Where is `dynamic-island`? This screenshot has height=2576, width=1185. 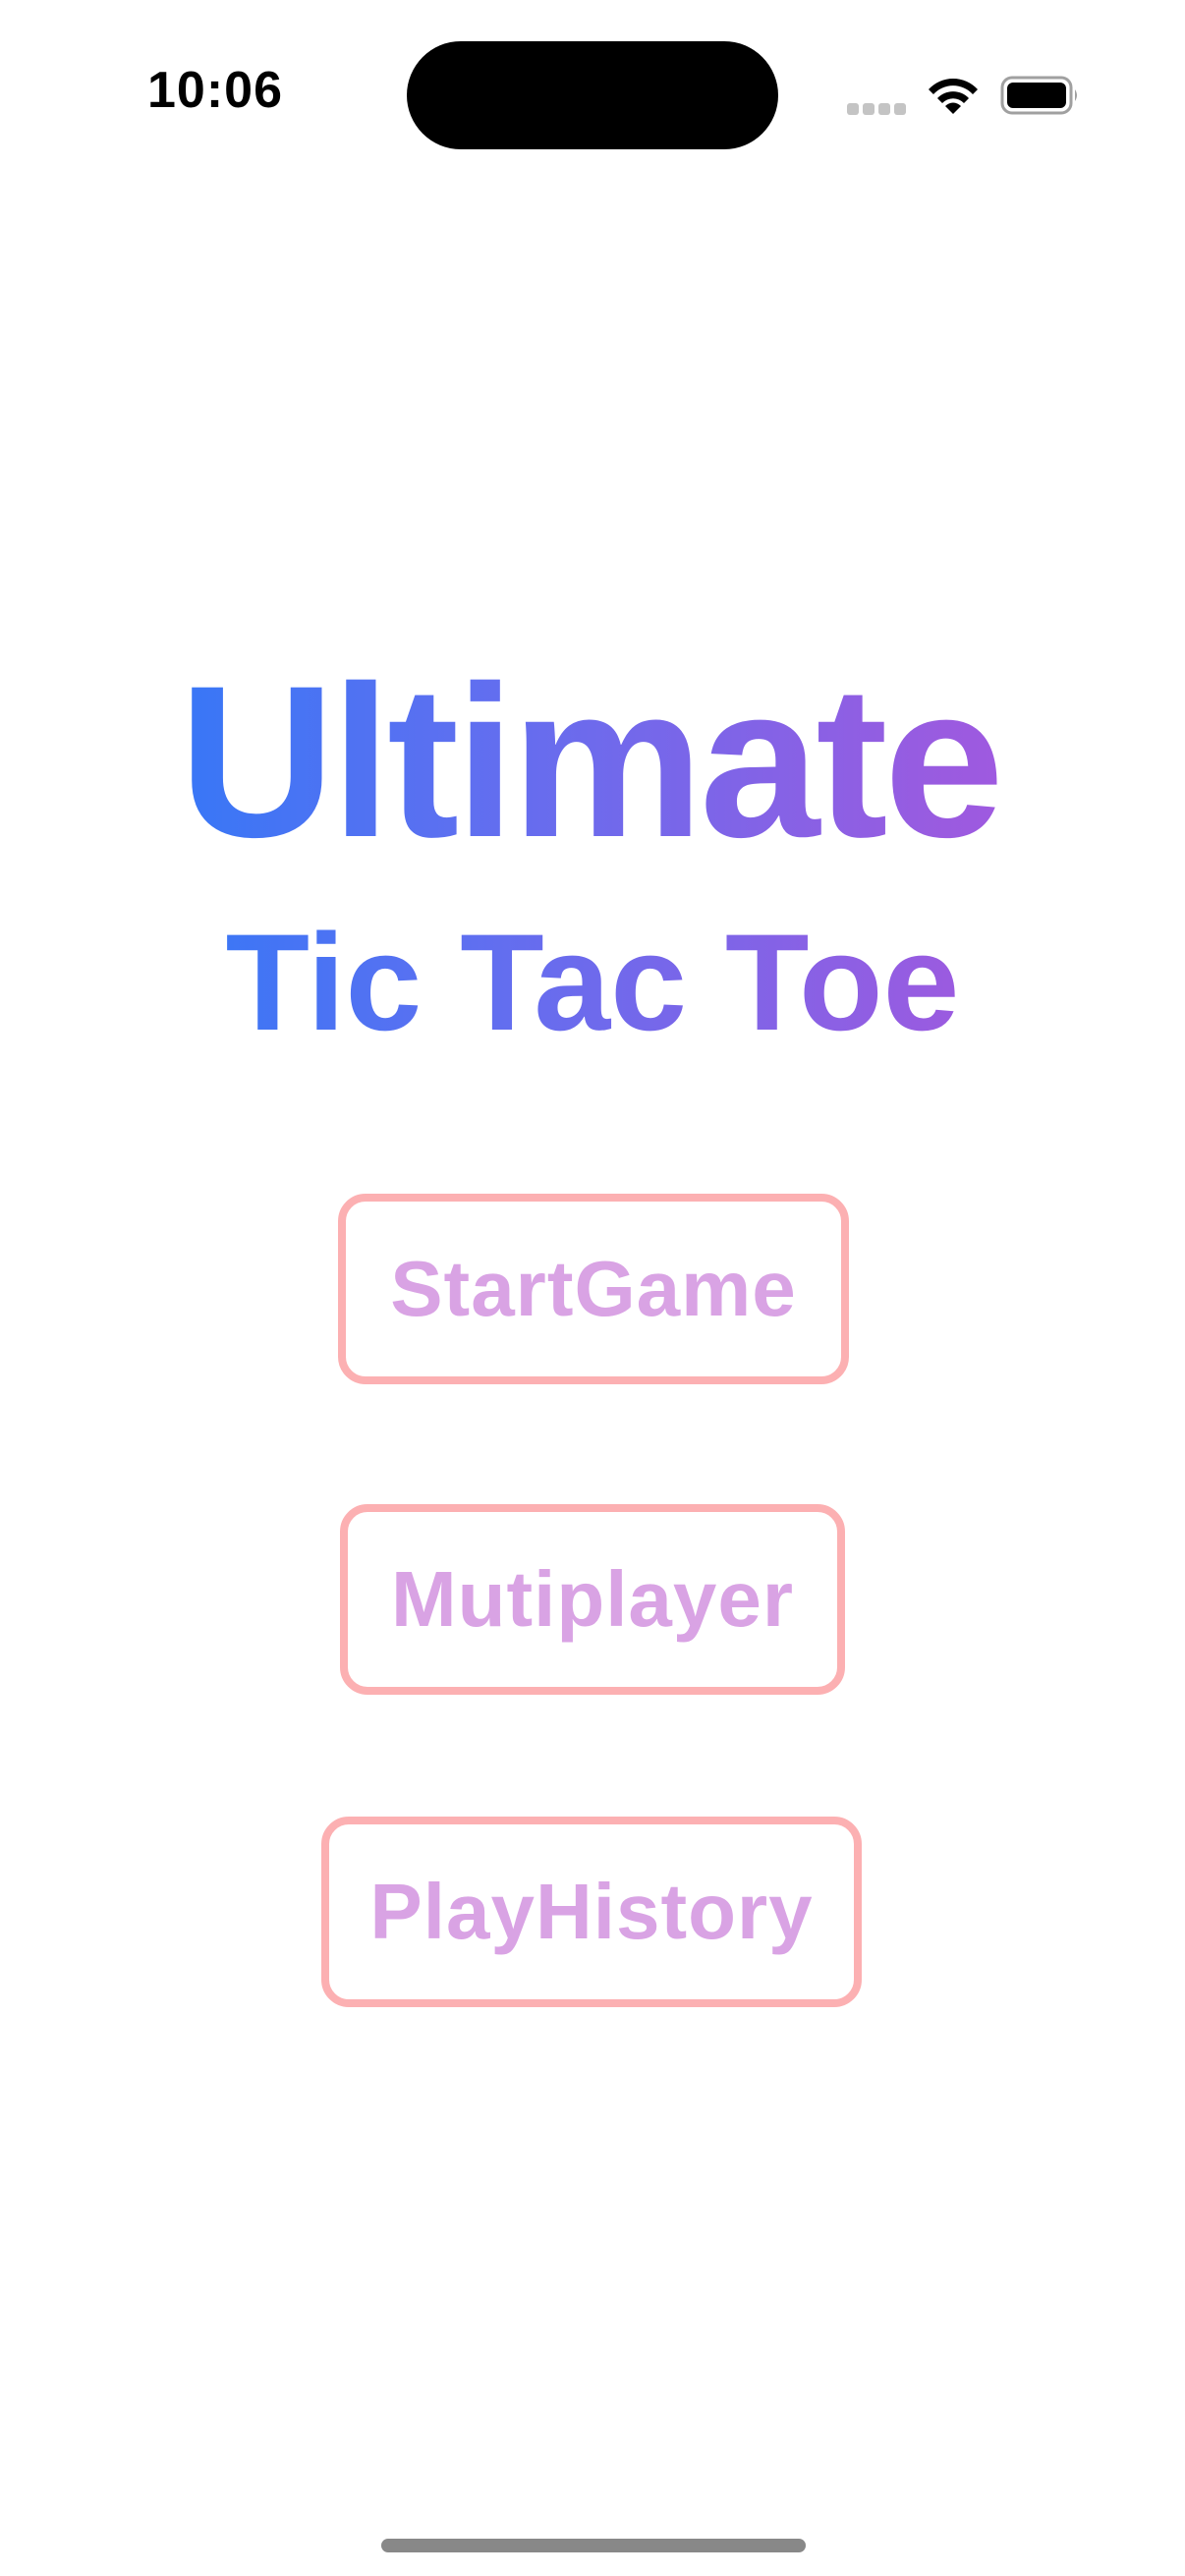
dynamic-island is located at coordinates (592, 95).